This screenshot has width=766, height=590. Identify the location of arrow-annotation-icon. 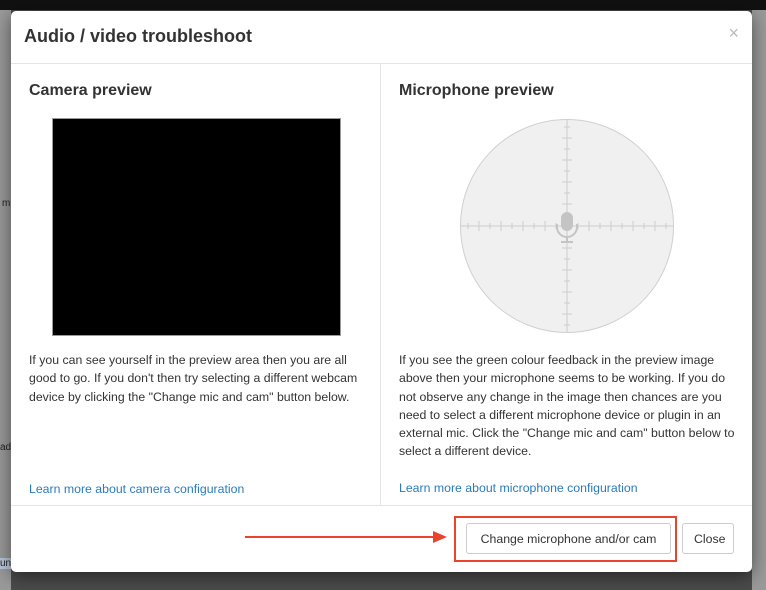
(346, 537).